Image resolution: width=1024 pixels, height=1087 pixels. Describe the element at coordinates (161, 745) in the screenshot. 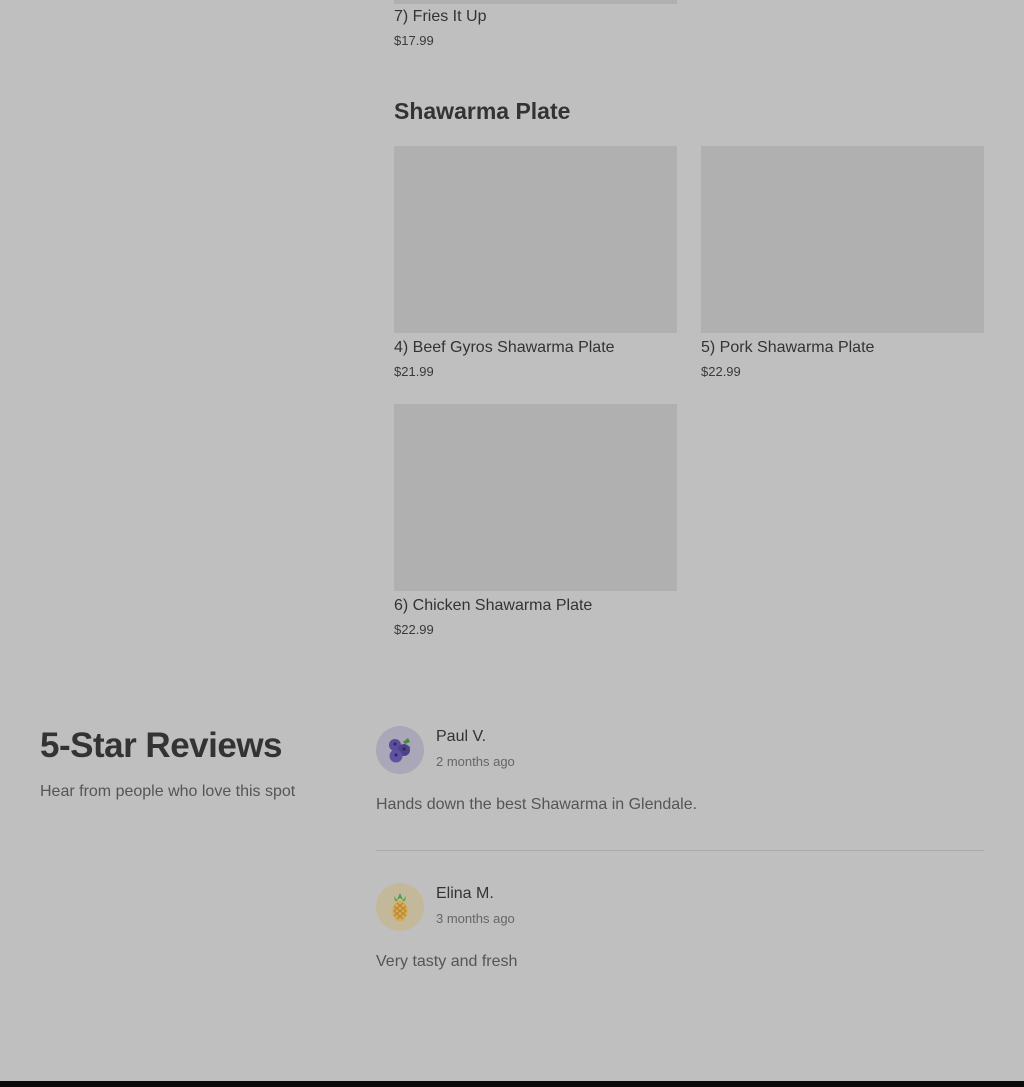

I see `reviews-heading: 5-Star Reviews` at that location.